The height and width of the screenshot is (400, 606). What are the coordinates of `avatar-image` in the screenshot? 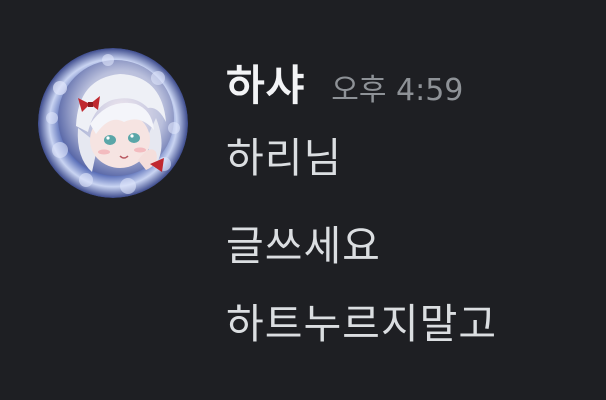 It's located at (113, 123).